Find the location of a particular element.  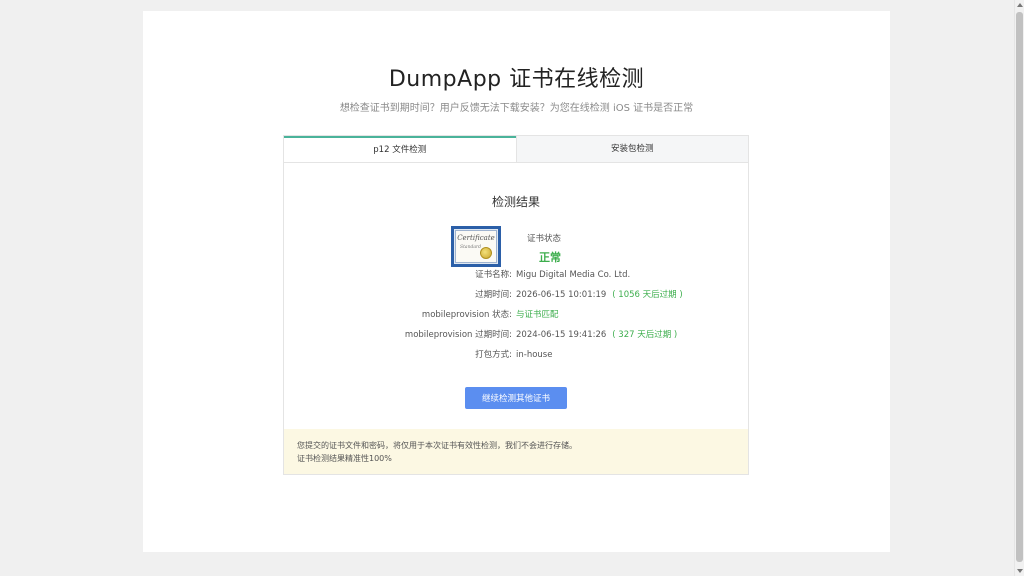

info-key: 打包方式: is located at coordinates (493, 355).